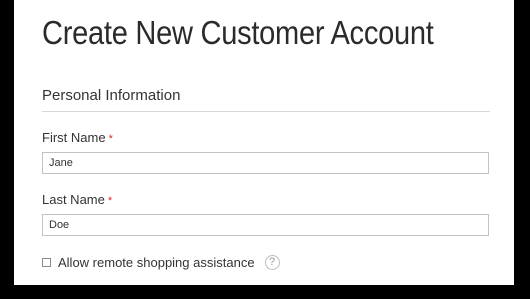 The image size is (530, 299). I want to click on last-name-label: Last Name *, so click(77, 199).